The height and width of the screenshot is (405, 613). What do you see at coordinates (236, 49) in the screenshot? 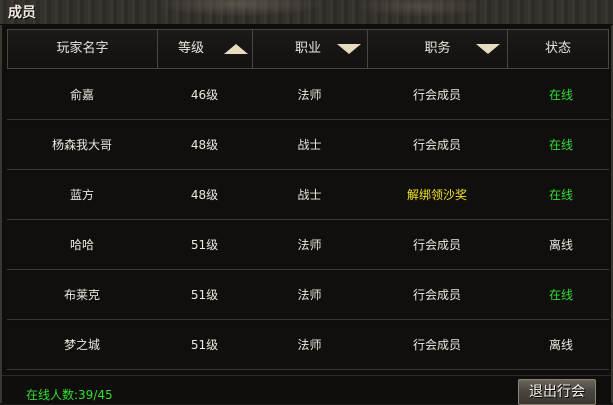
I see `sort-ascending-icon` at bounding box center [236, 49].